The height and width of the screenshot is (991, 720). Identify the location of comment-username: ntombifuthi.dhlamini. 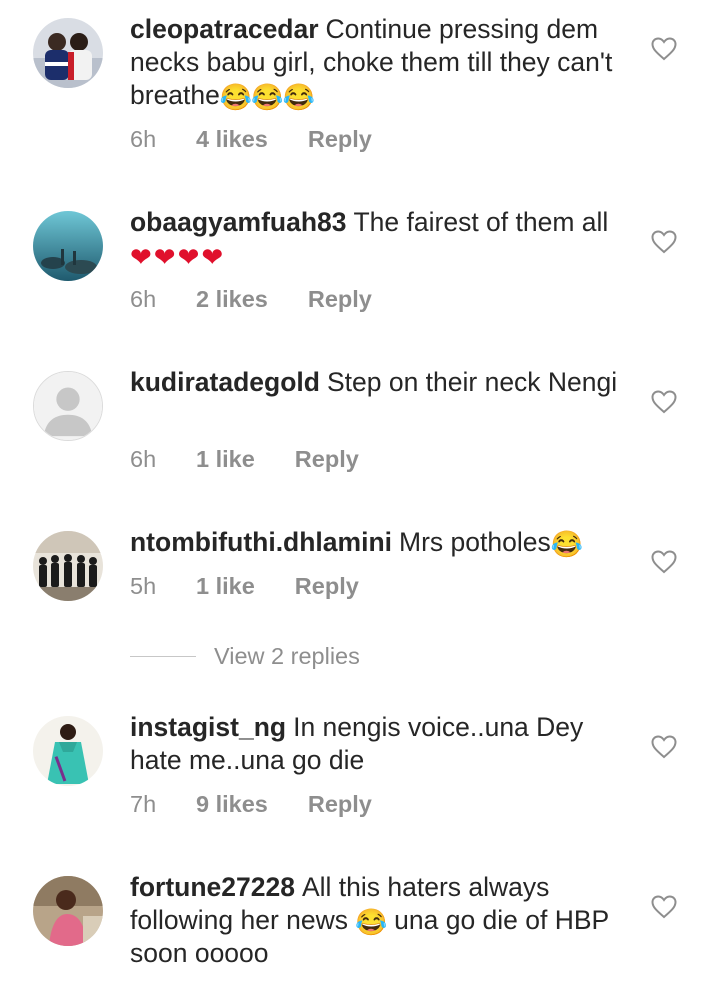
(261, 542).